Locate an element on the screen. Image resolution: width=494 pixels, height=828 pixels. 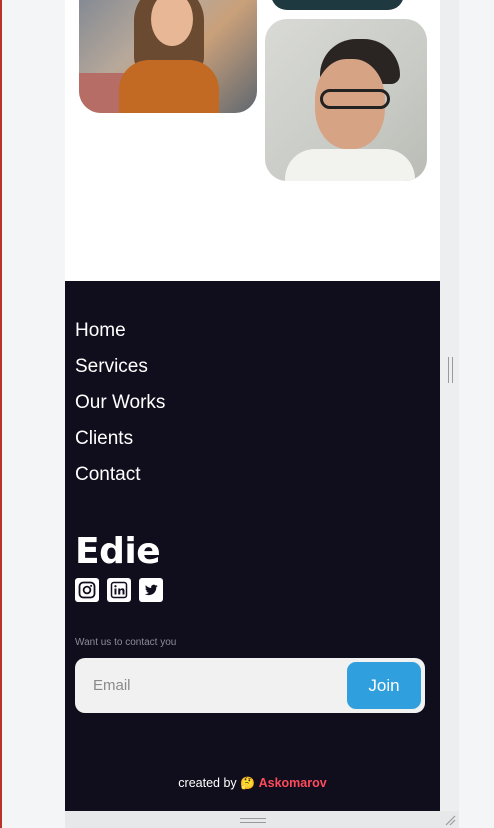
thinking-face-icon: 🤔 is located at coordinates (248, 783).